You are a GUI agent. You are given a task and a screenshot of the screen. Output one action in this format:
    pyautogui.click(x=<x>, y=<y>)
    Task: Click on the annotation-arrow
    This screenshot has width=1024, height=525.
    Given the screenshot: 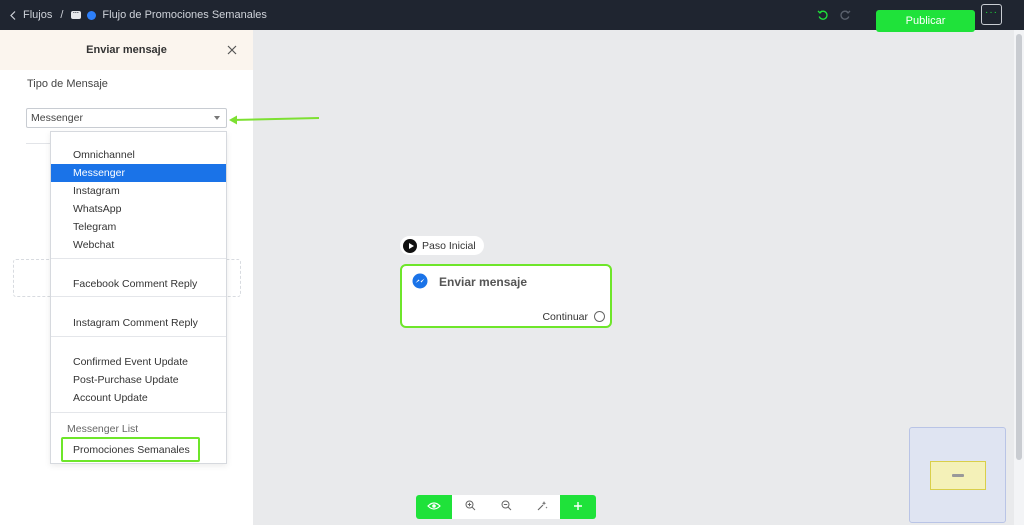 What is the action you would take?
    pyautogui.click(x=274, y=120)
    